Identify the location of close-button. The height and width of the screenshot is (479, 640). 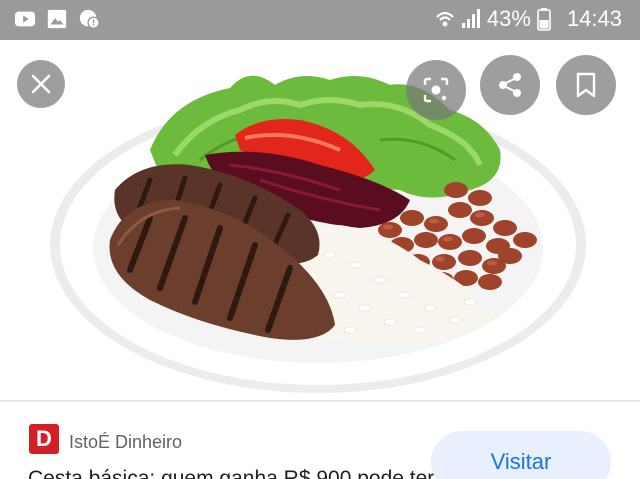
(41, 84).